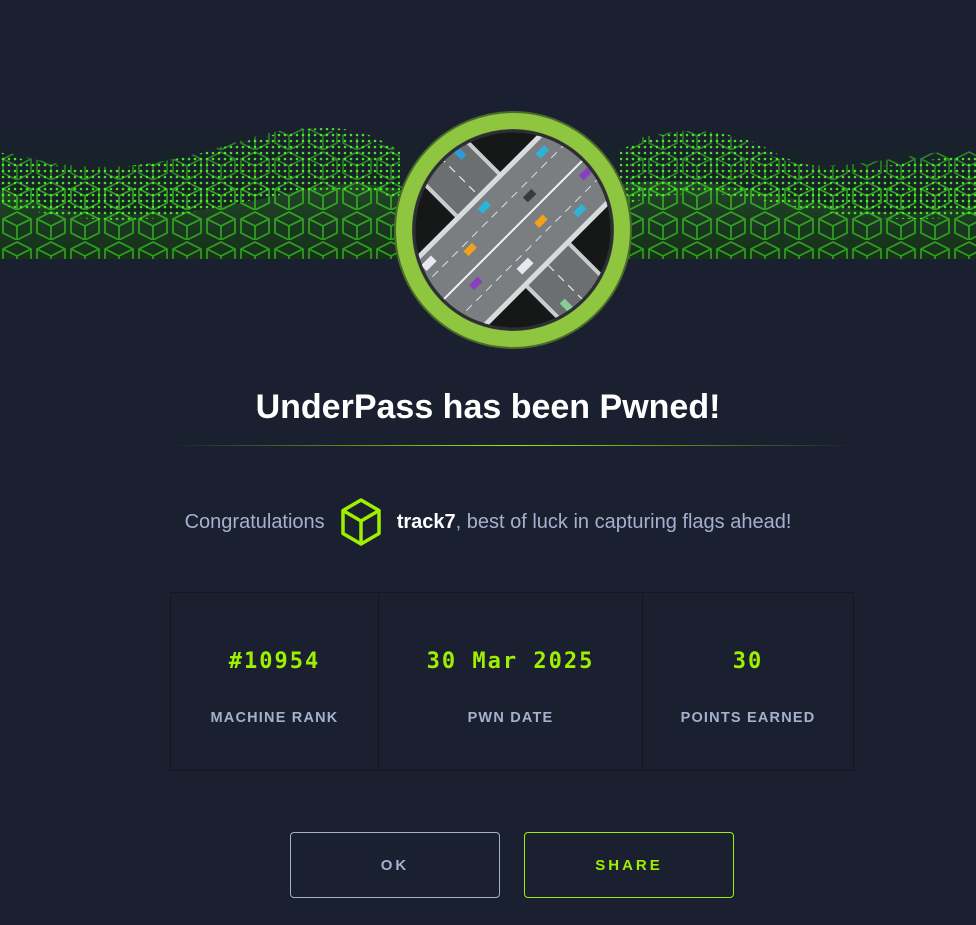 This screenshot has height=925, width=976. What do you see at coordinates (748, 661) in the screenshot?
I see `stat-value: 30` at bounding box center [748, 661].